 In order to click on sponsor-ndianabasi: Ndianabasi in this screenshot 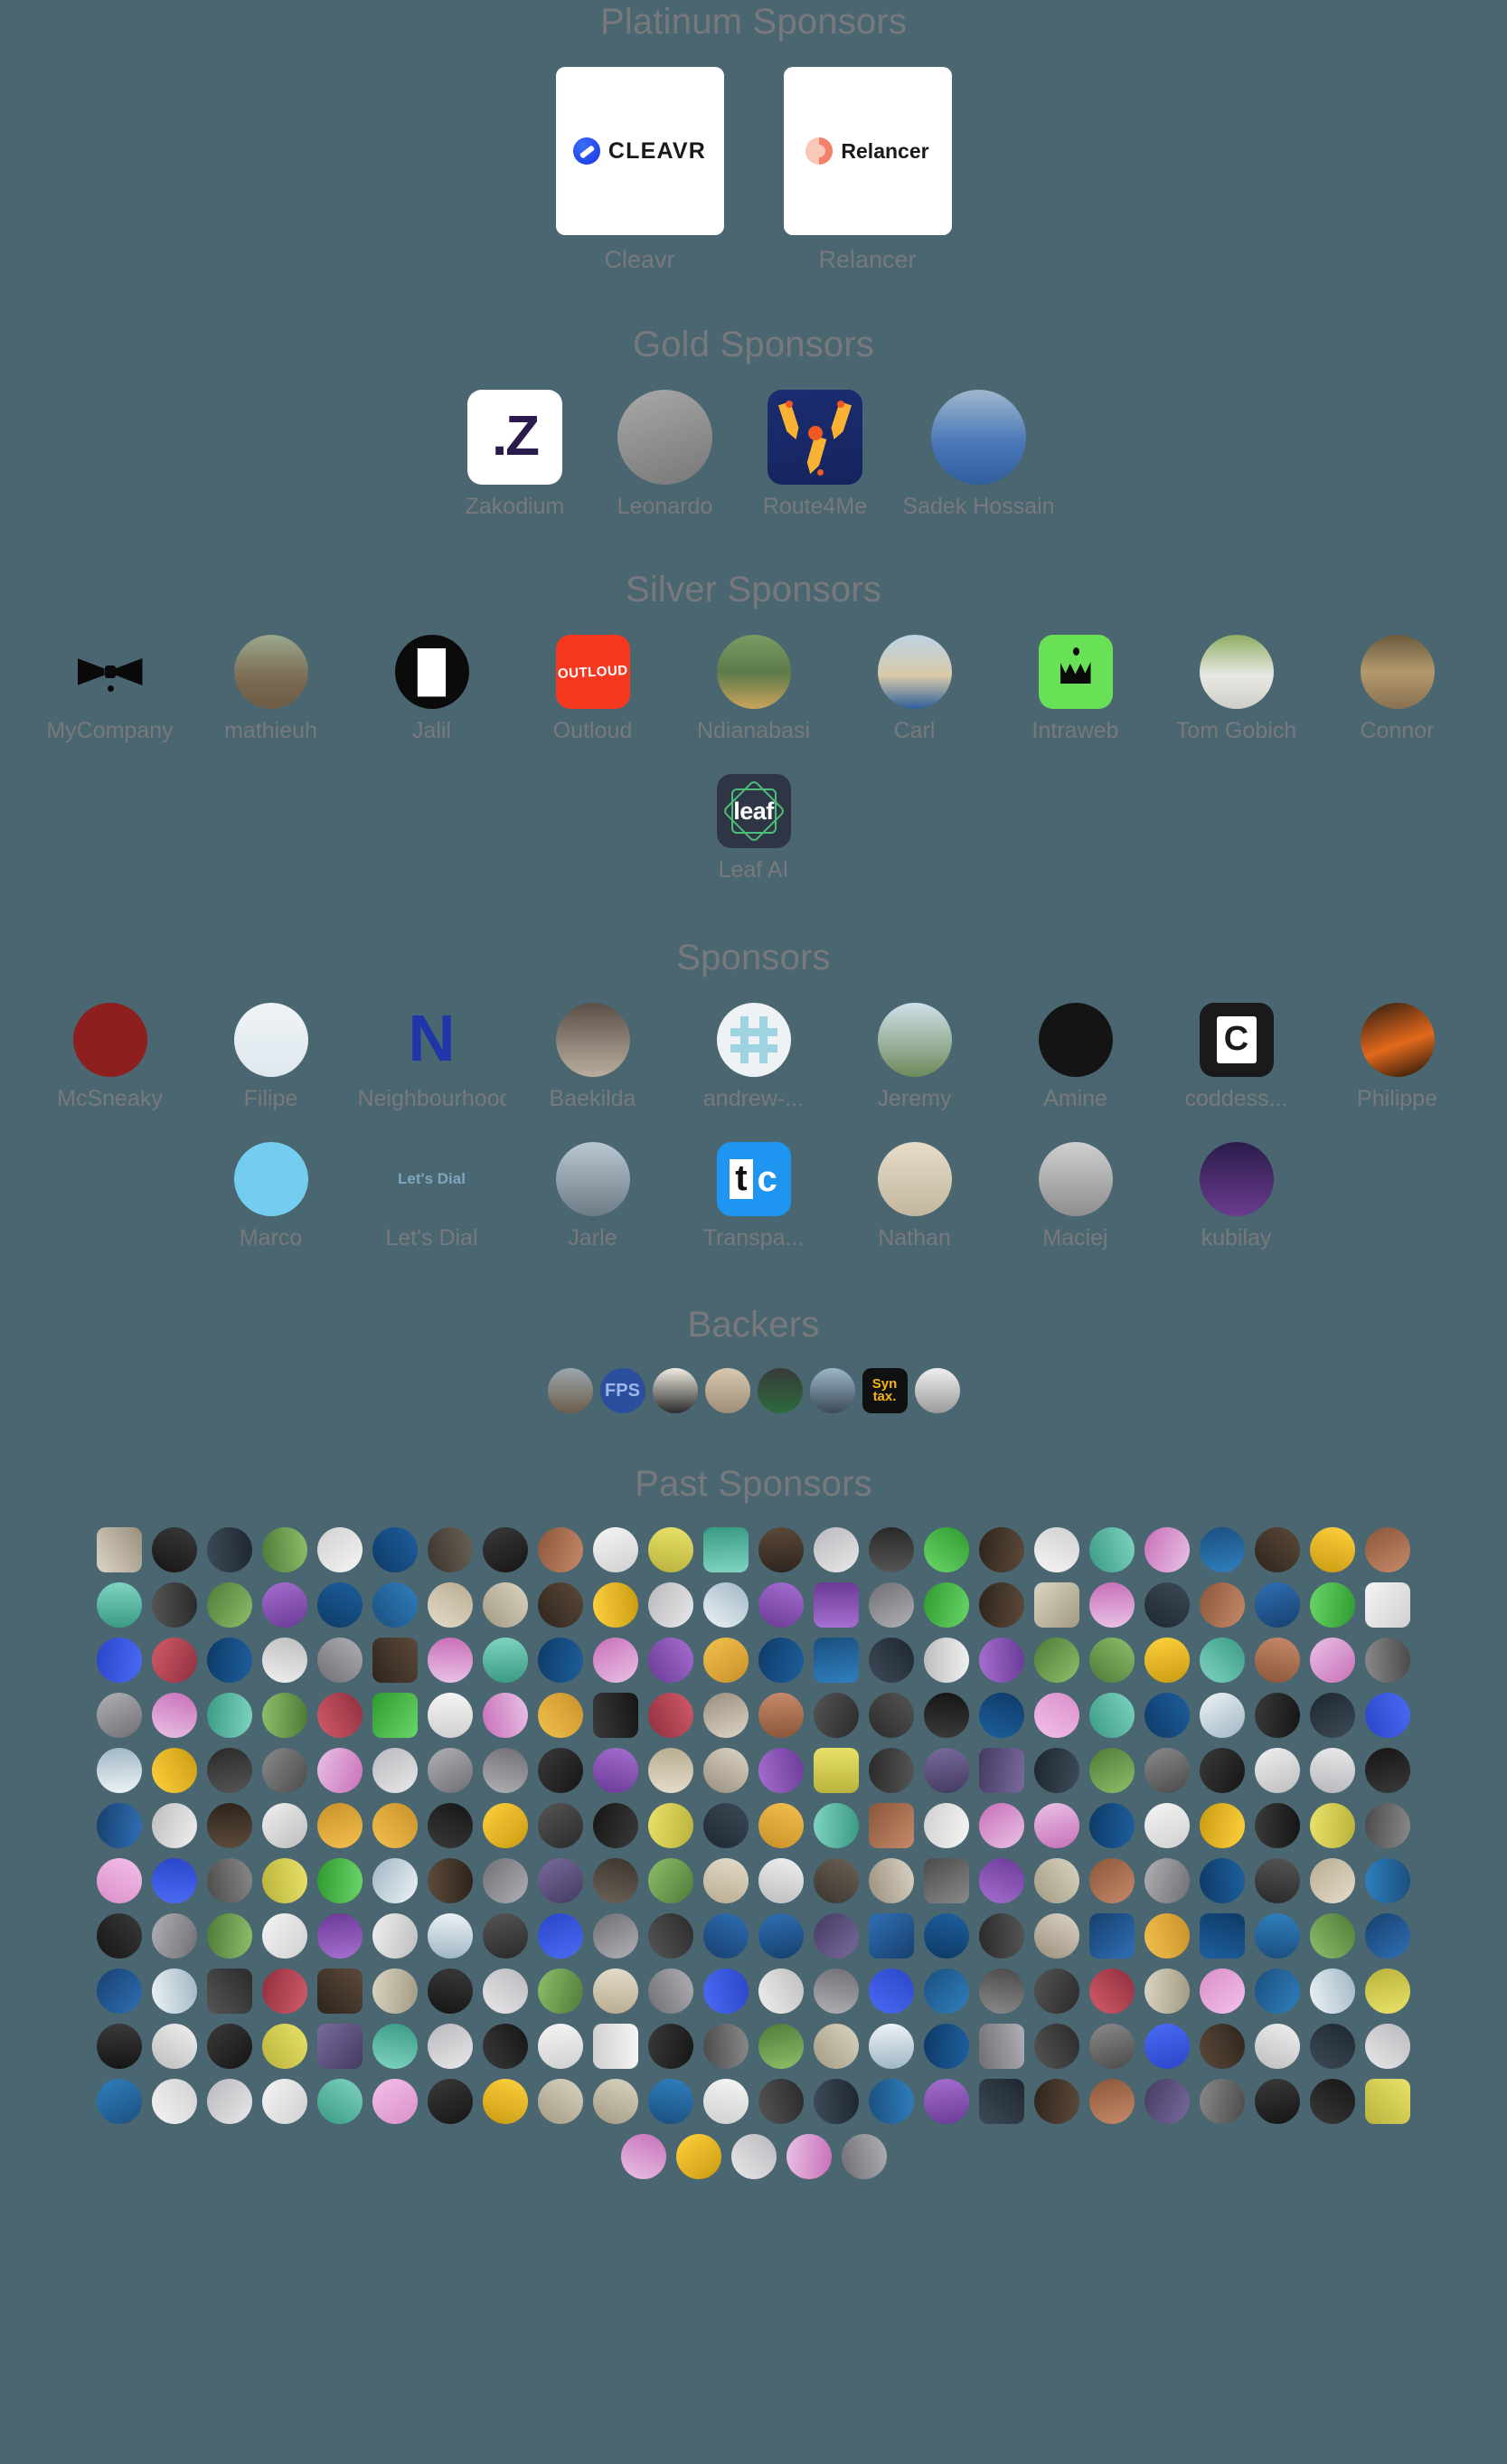, I will do `click(754, 690)`.